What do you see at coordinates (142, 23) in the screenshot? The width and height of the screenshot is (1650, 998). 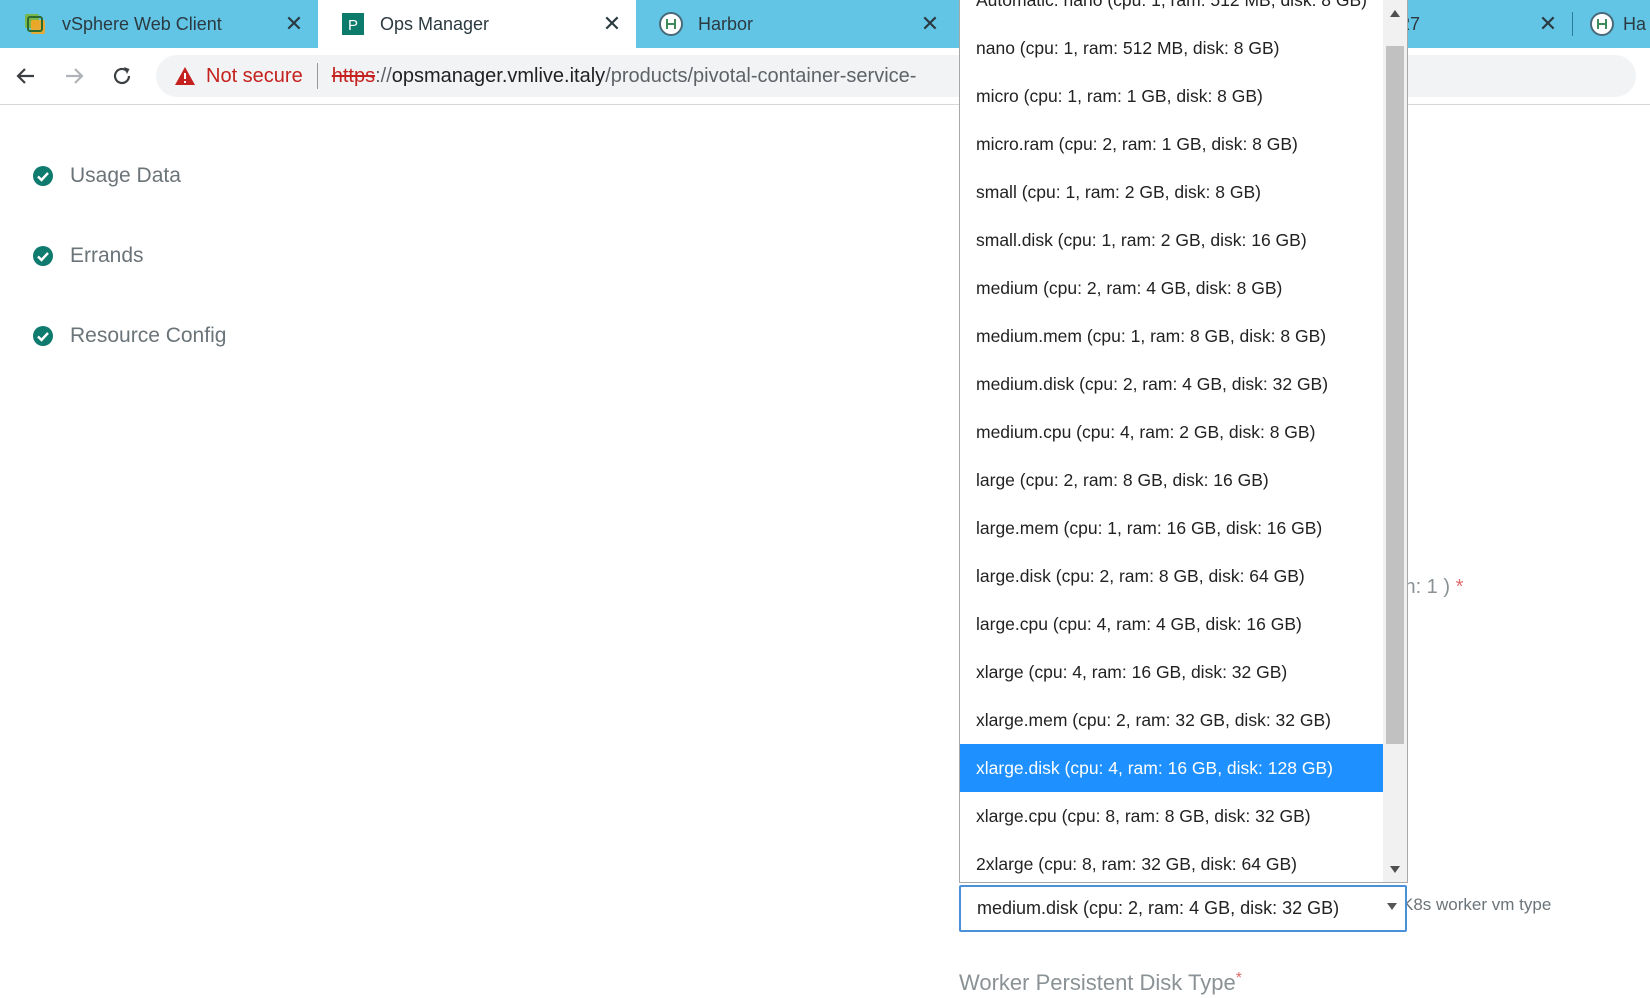 I see `tab-title: vSphere Web Client` at bounding box center [142, 23].